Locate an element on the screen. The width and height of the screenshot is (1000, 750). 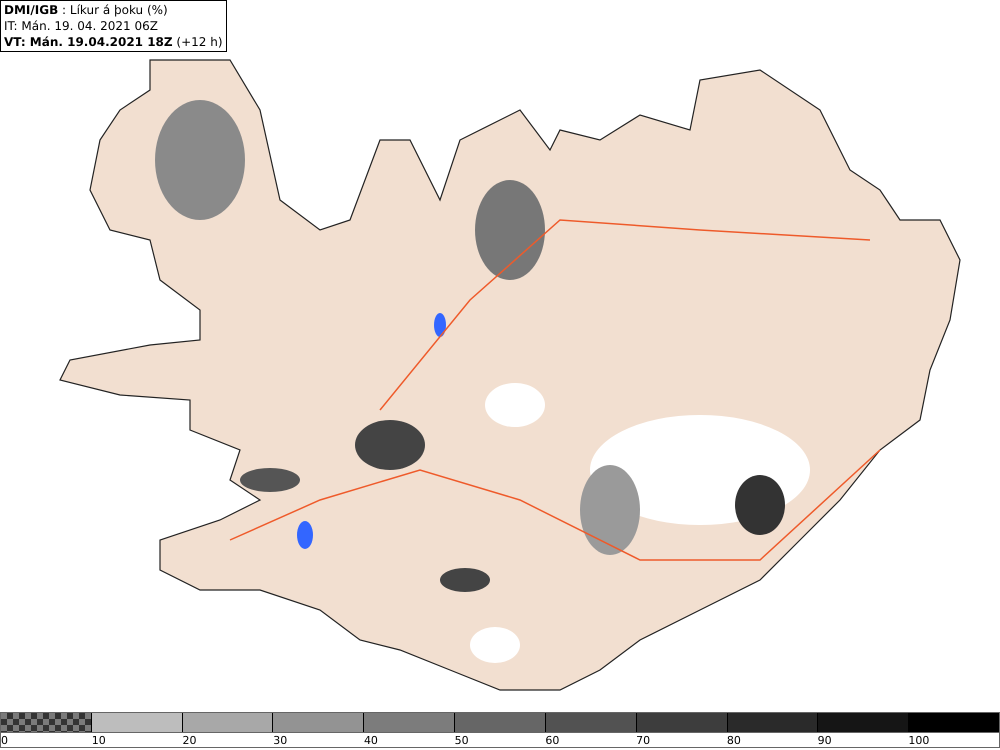
caption-line: VT: Mán. 19.04.2021 18Z (+12 h) is located at coordinates (113, 42).